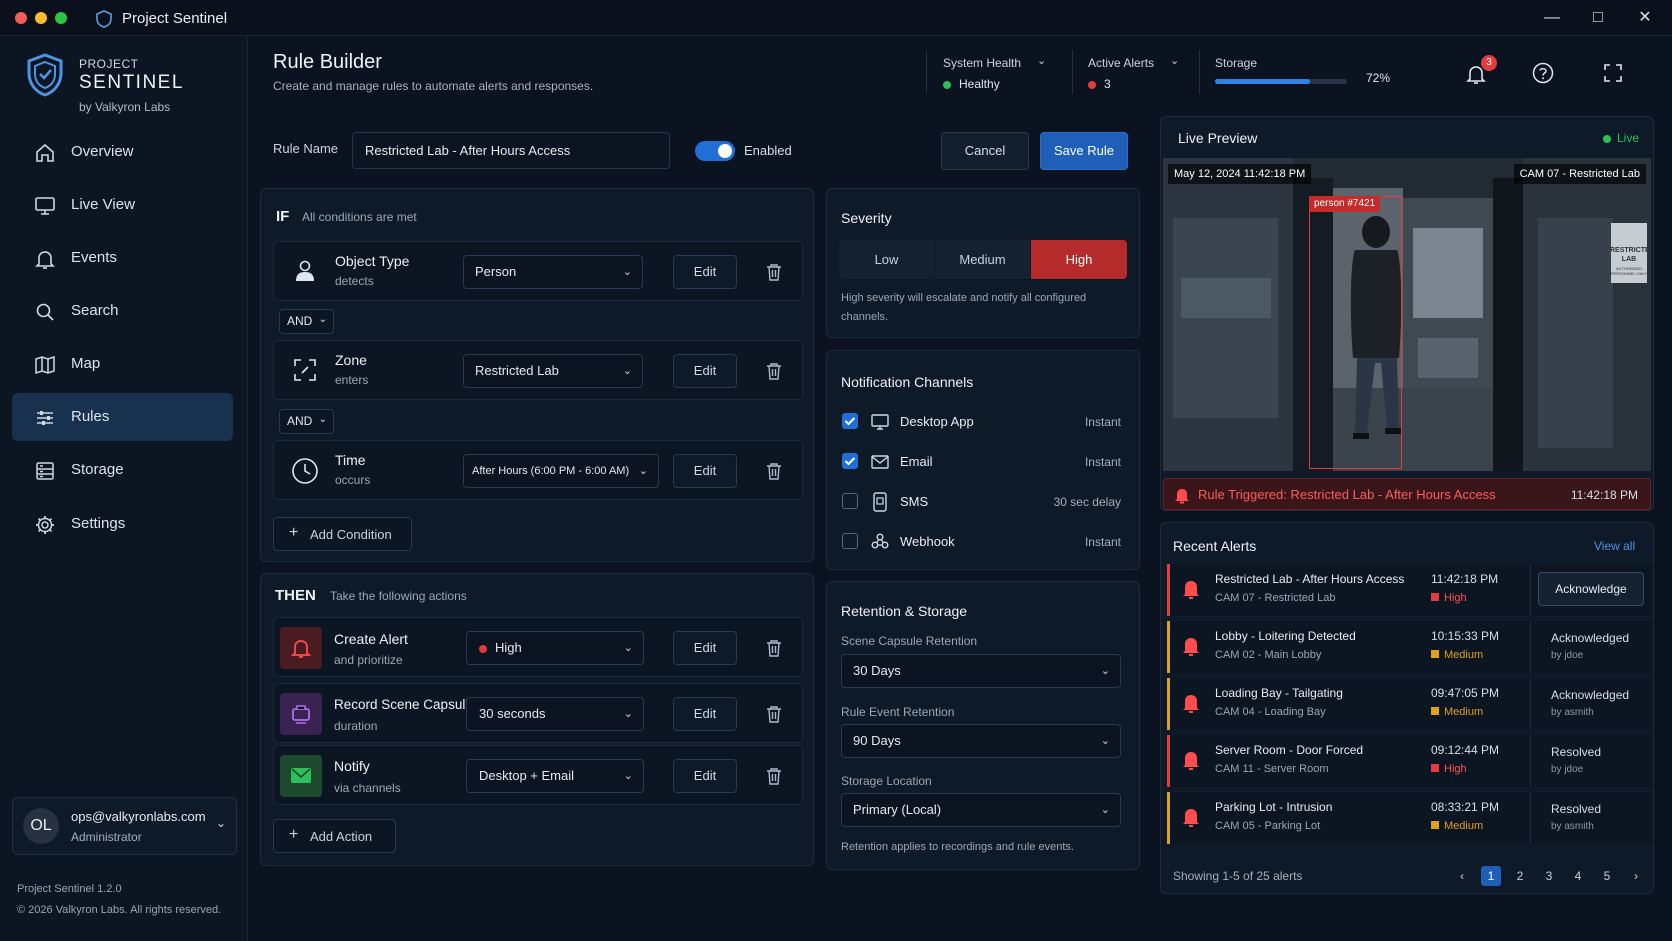  What do you see at coordinates (45, 418) in the screenshot?
I see `sliders-icon` at bounding box center [45, 418].